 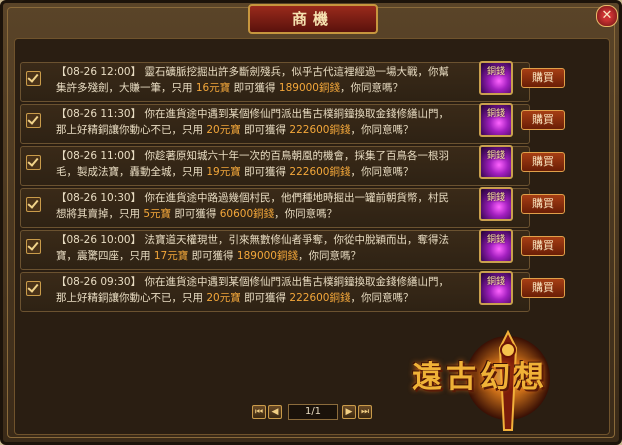 What do you see at coordinates (607, 16) in the screenshot?
I see `close-button: ✕` at bounding box center [607, 16].